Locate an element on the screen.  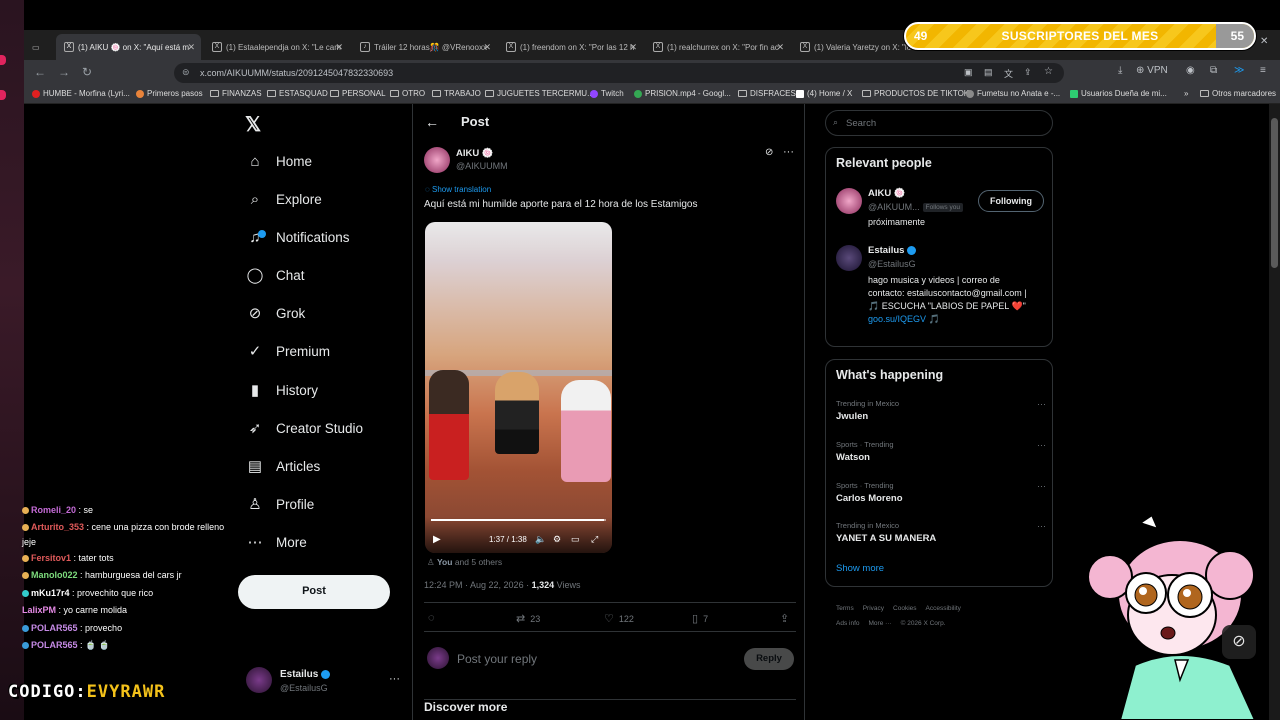
reply-submit-button: Reply is located at coordinates (769, 659).